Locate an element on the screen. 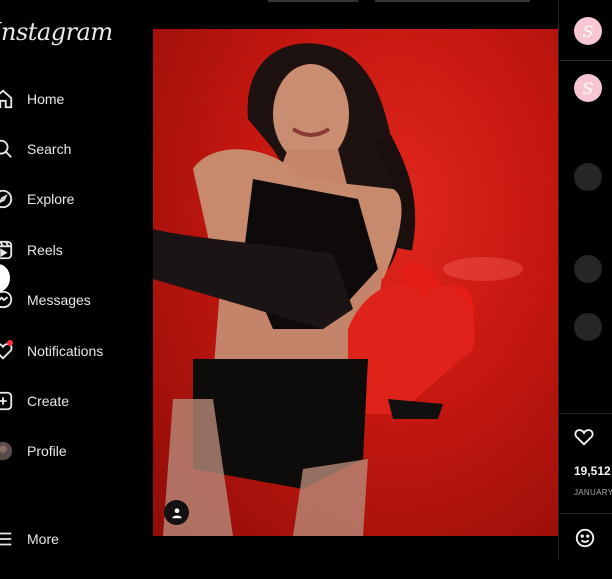 The height and width of the screenshot is (579, 612). like-button is located at coordinates (584, 437).